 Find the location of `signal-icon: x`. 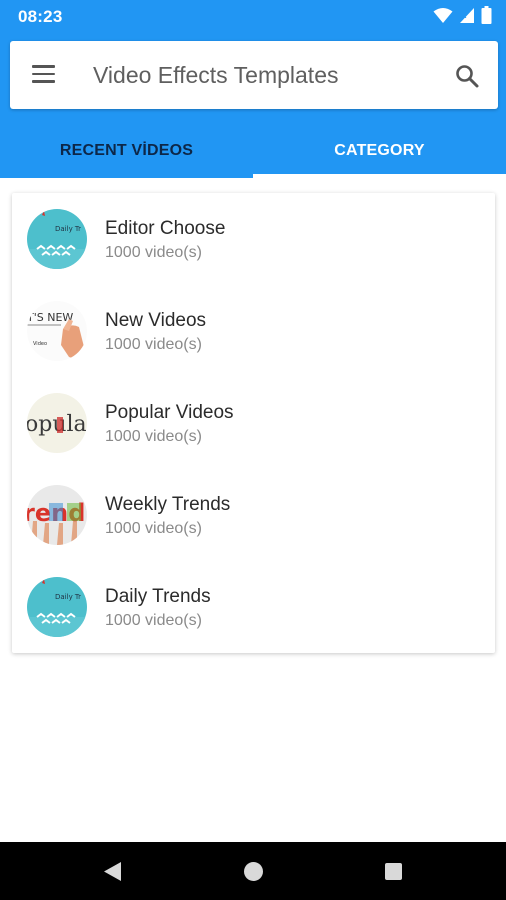

signal-icon: x is located at coordinates (467, 15).